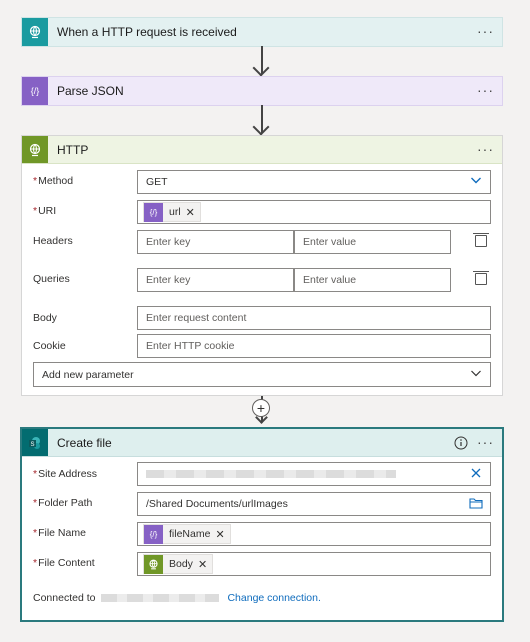 This screenshot has height=642, width=530. What do you see at coordinates (49, 346) in the screenshot?
I see `cookie-label: Cookie` at bounding box center [49, 346].